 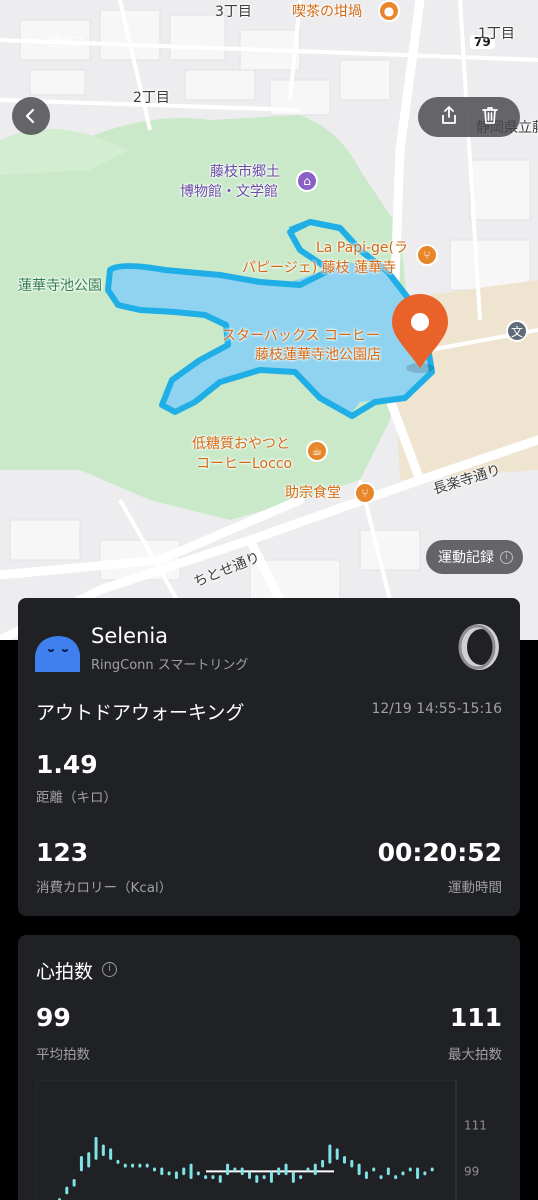 I want to click on distance-label: 距離（キロ）, so click(x=76, y=798).